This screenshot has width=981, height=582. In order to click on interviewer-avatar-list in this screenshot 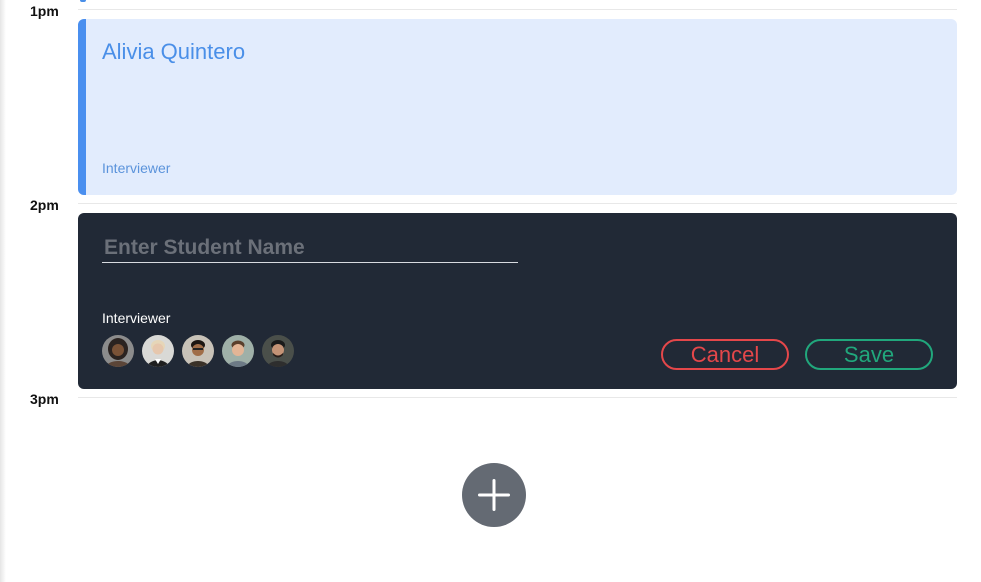, I will do `click(198, 351)`.